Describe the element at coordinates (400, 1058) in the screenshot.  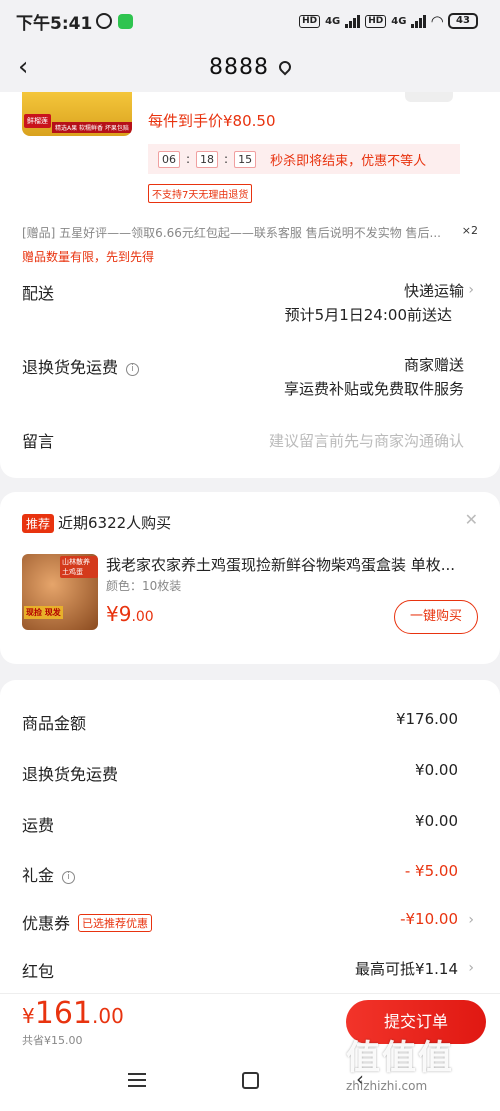
I see `watermark-logo: 值值值` at that location.